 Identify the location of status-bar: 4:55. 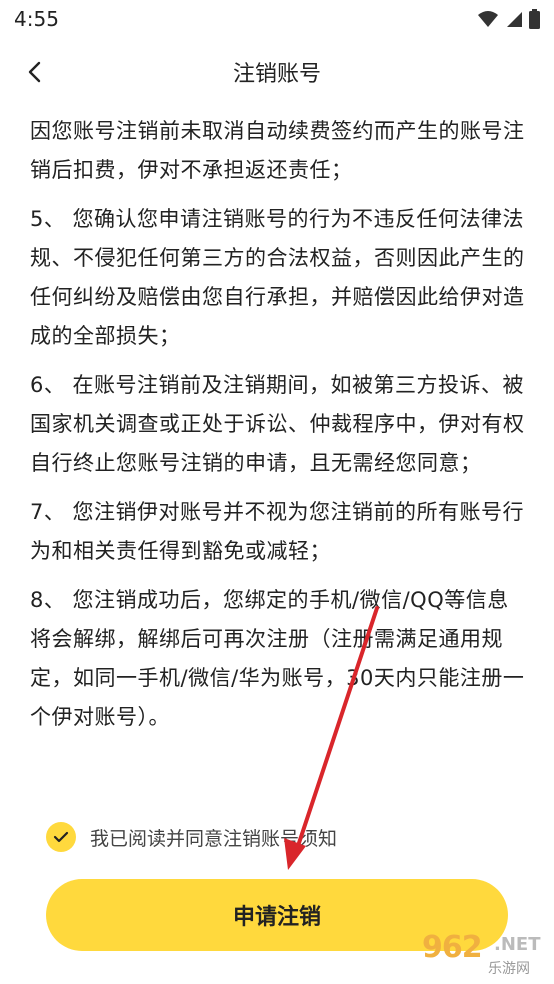
(277, 19).